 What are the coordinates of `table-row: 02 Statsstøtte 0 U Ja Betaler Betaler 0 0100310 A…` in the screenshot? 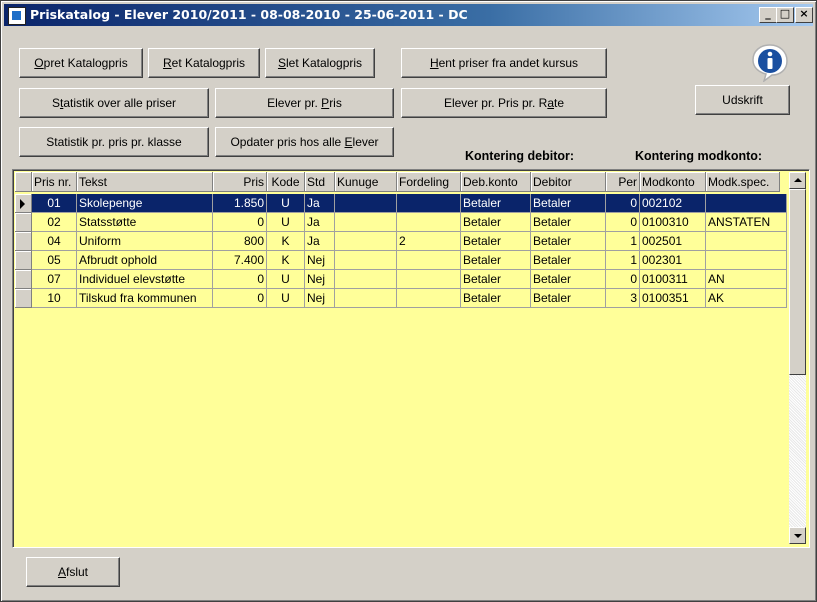 It's located at (401, 222).